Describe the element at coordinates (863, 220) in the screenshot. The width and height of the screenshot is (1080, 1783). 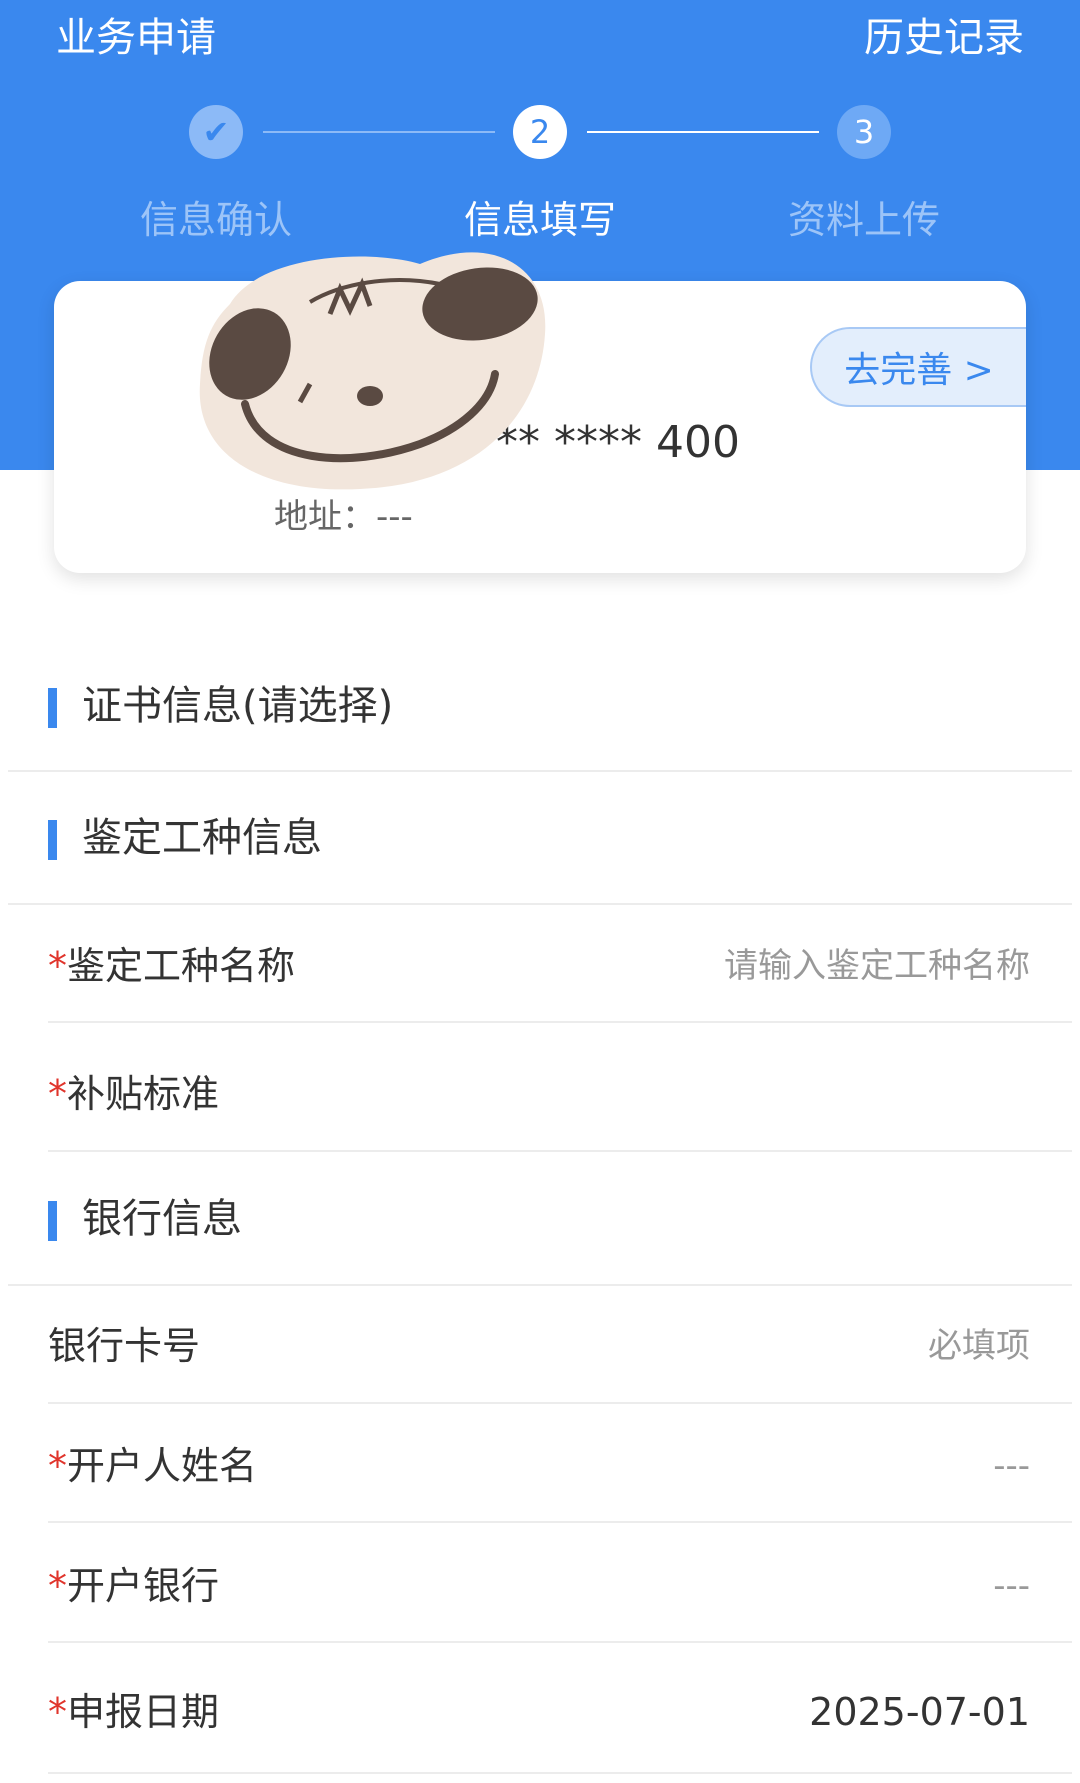
I see `step-3-label: 资料上传` at that location.